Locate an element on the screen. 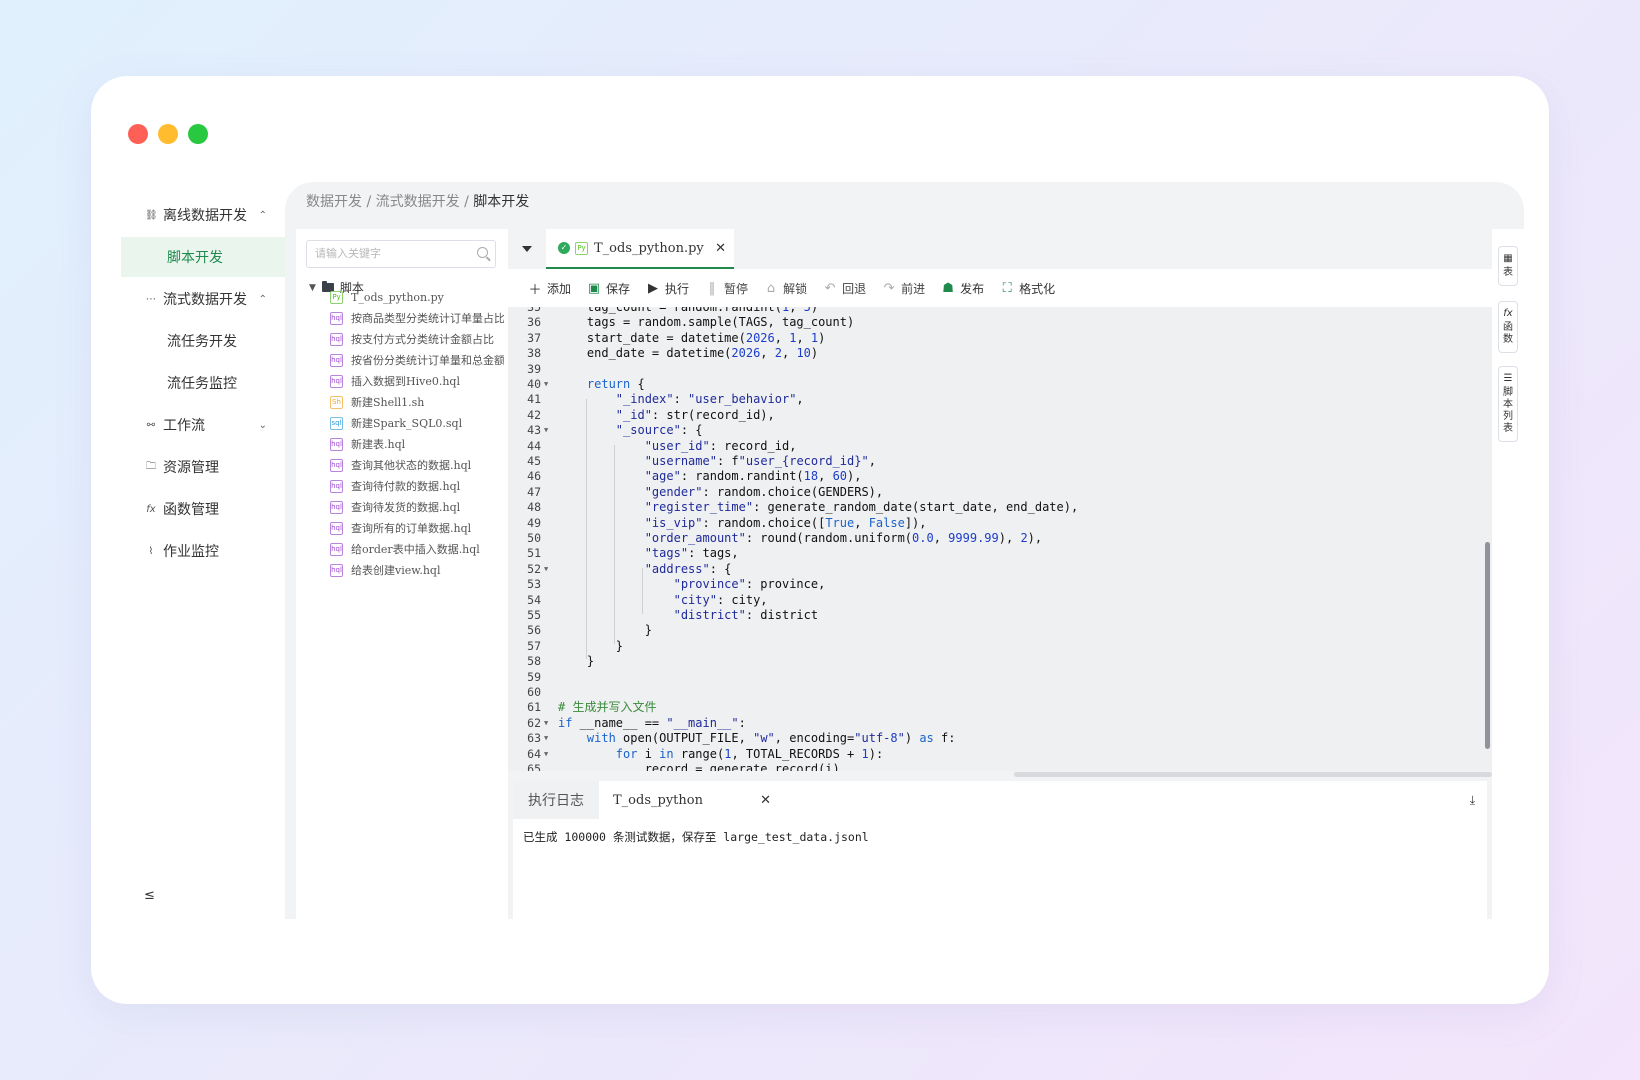 Image resolution: width=1640 pixels, height=1080 pixels. file-name: T_ods_python.py is located at coordinates (397, 297).